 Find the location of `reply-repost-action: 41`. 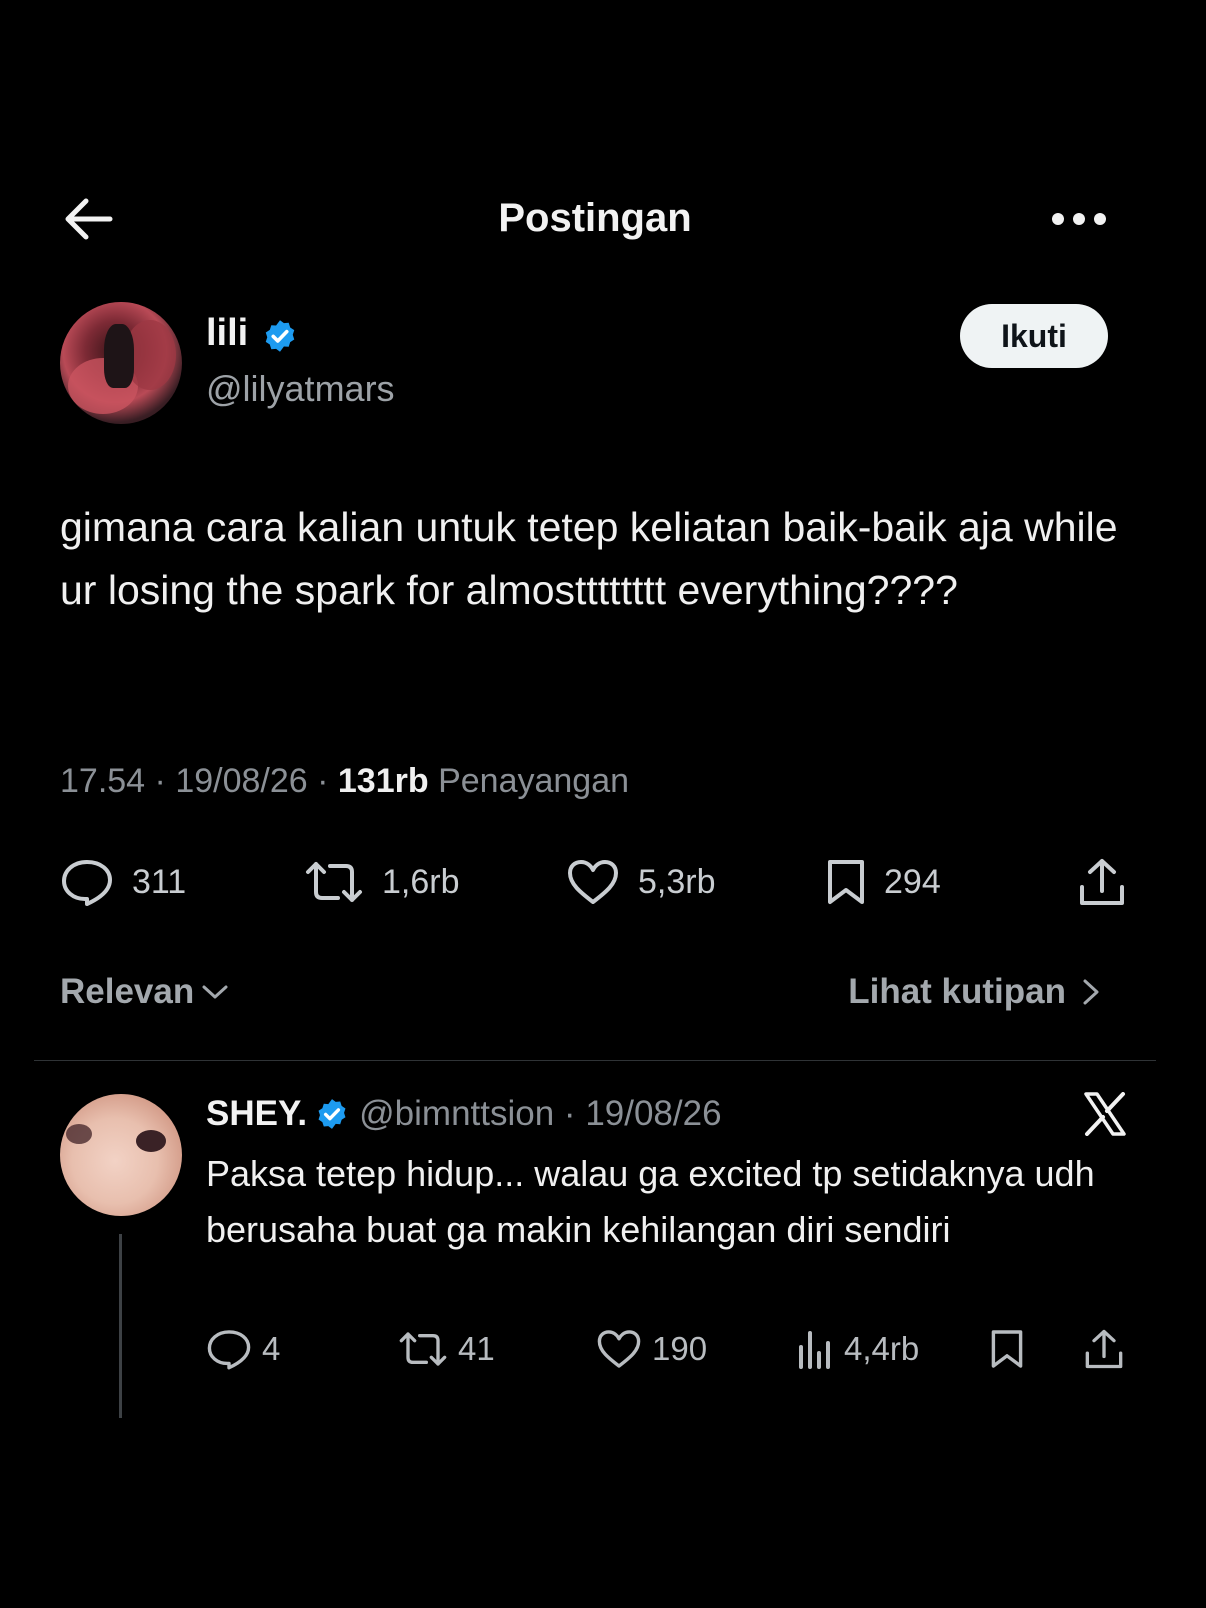

reply-repost-action: 41 is located at coordinates (446, 1349).